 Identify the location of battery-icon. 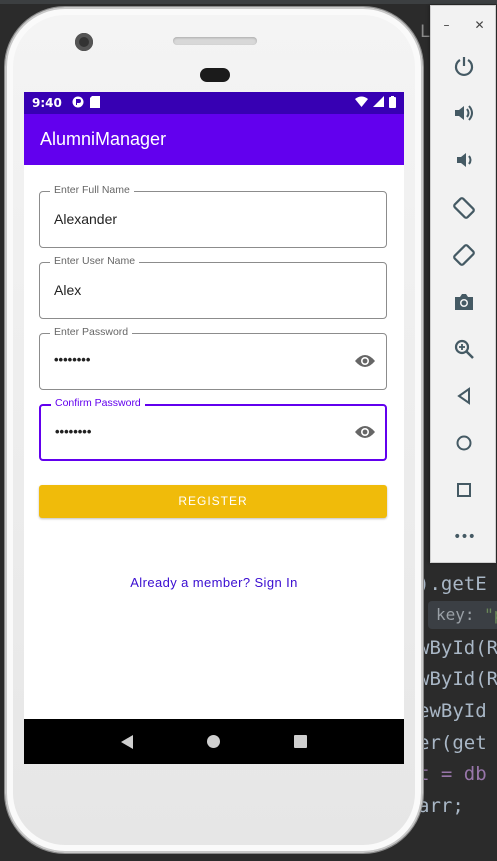
(392, 103).